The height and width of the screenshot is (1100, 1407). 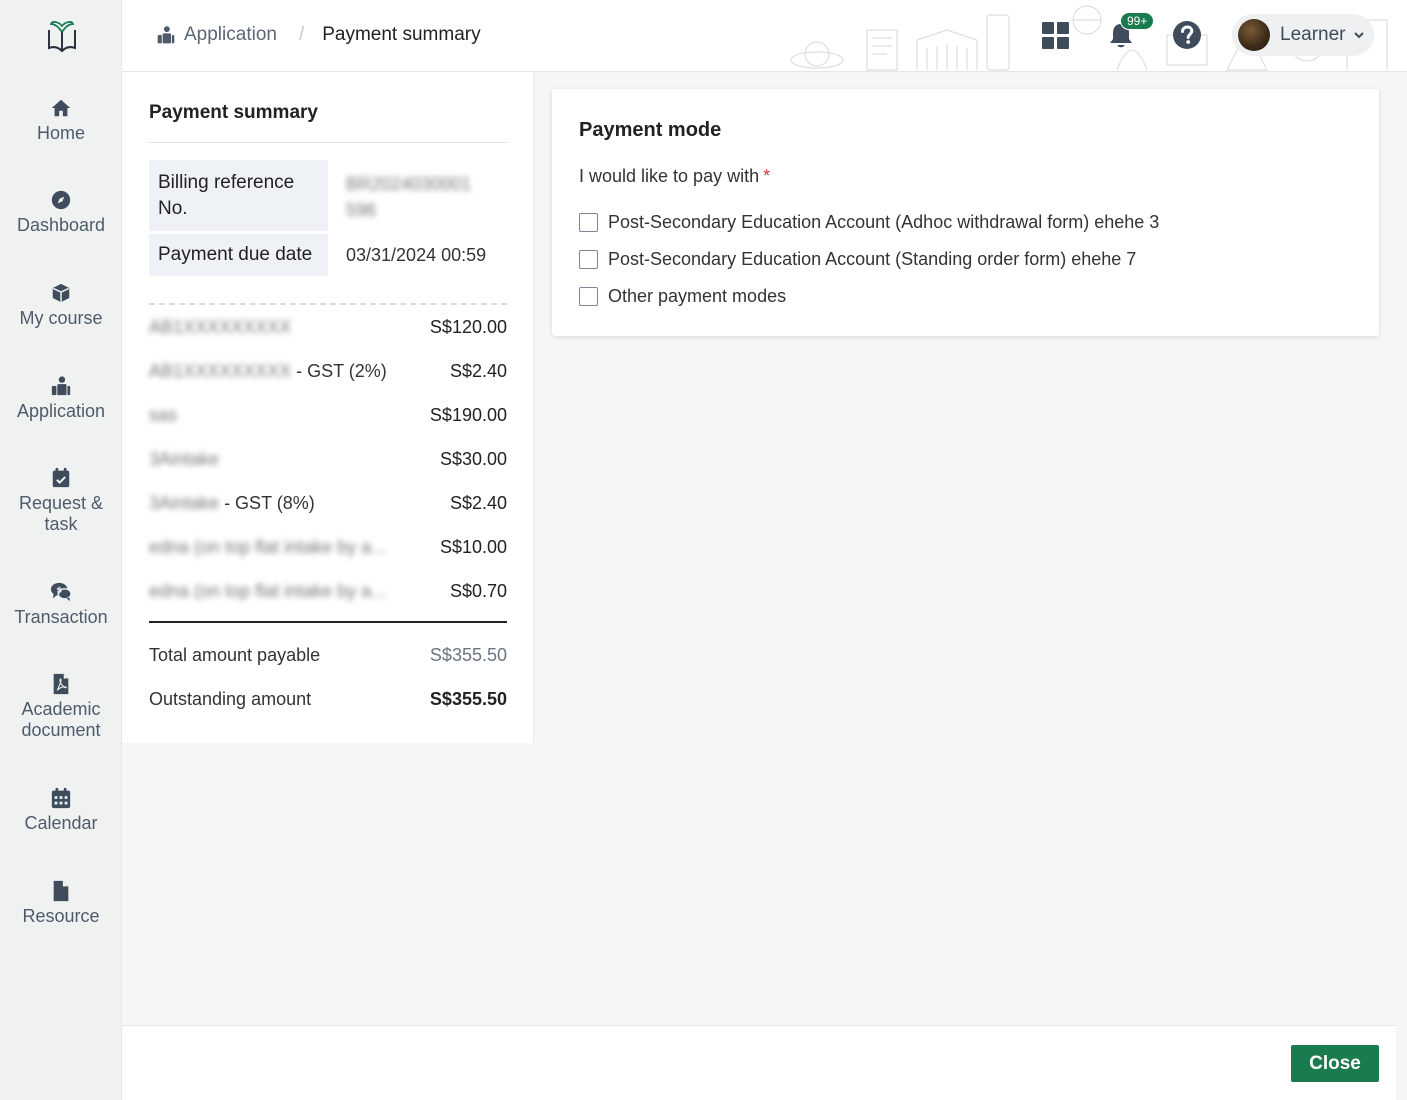 I want to click on sidebar-item-label: Application, so click(x=61, y=411).